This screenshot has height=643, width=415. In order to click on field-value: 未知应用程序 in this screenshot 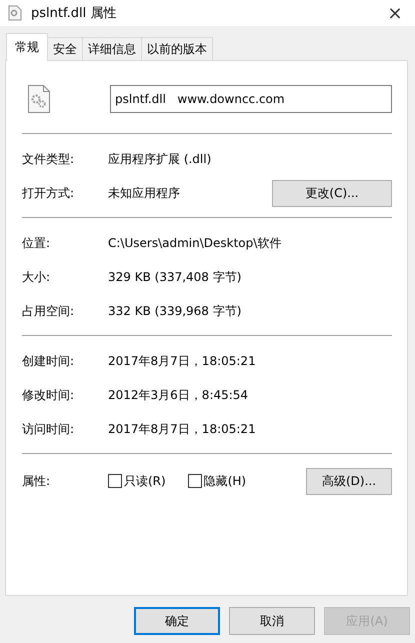, I will do `click(144, 193)`.